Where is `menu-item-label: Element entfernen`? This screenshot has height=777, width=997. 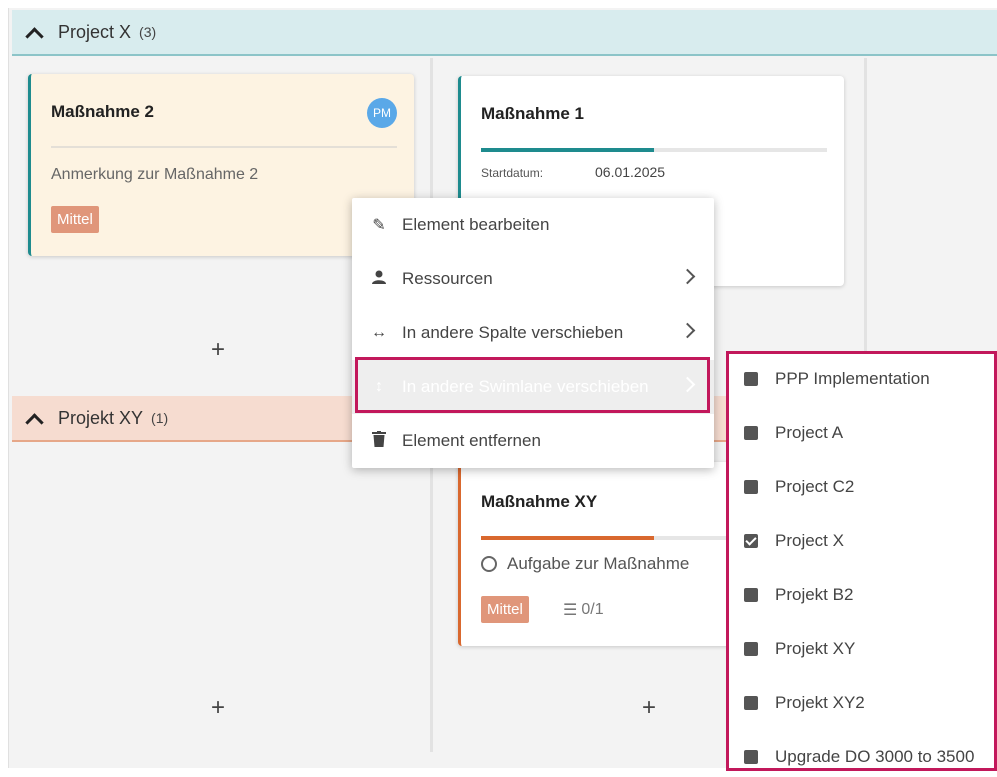
menu-item-label: Element entfernen is located at coordinates (471, 440).